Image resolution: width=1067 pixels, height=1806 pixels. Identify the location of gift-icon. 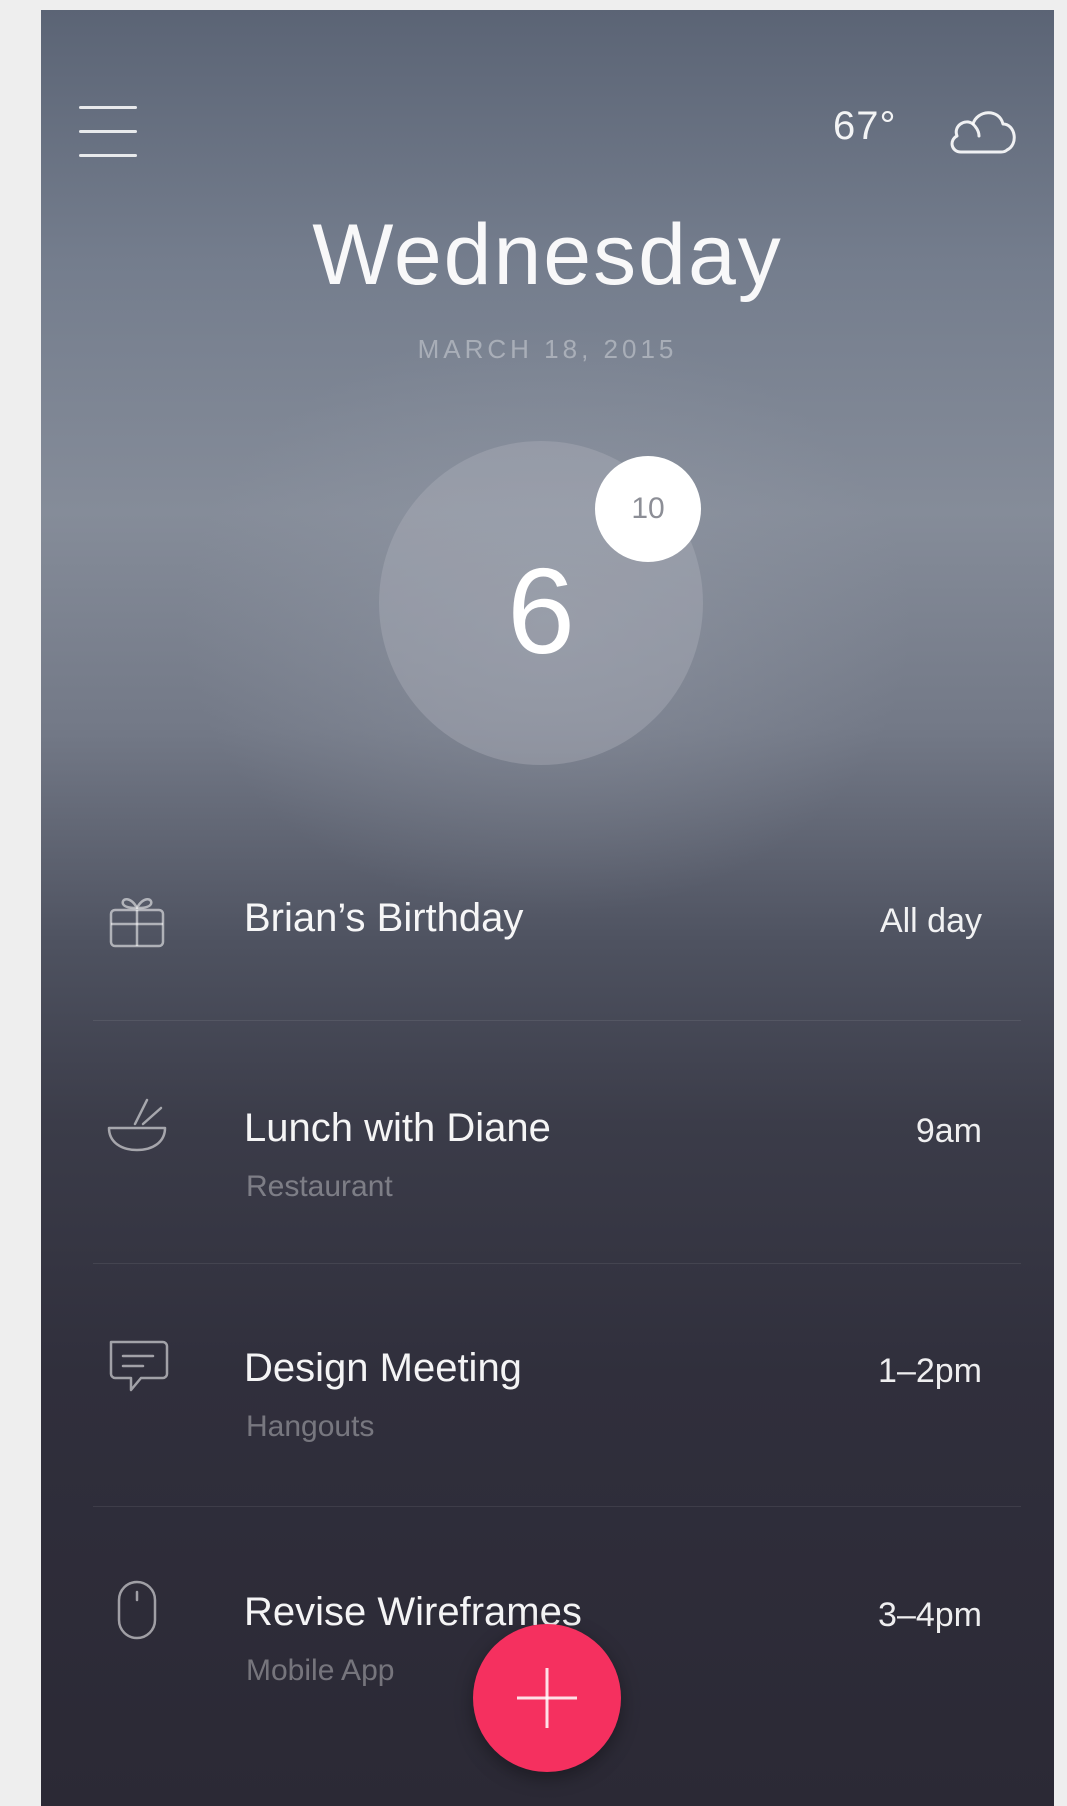
(137, 923).